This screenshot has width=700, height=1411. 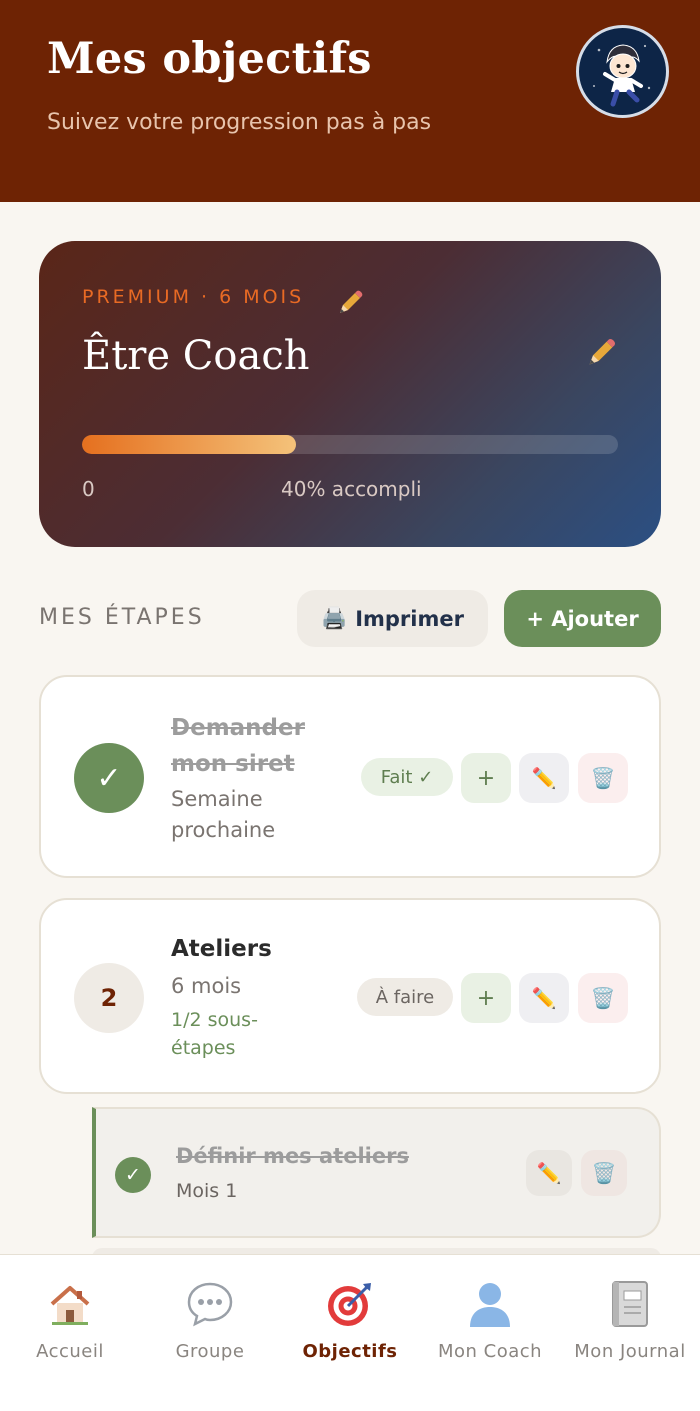 I want to click on person-icon, so click(x=490, y=1304).